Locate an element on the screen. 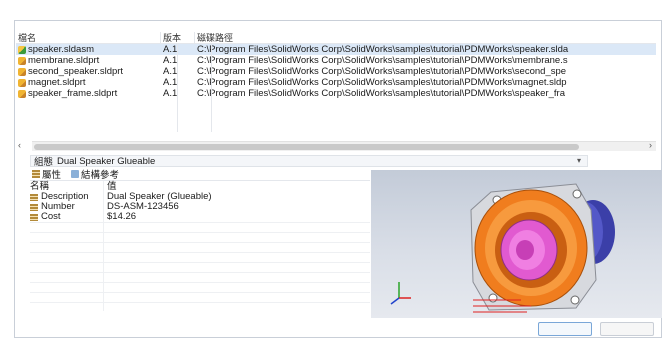 The height and width of the screenshot is (342, 671). cancel-button is located at coordinates (627, 329).